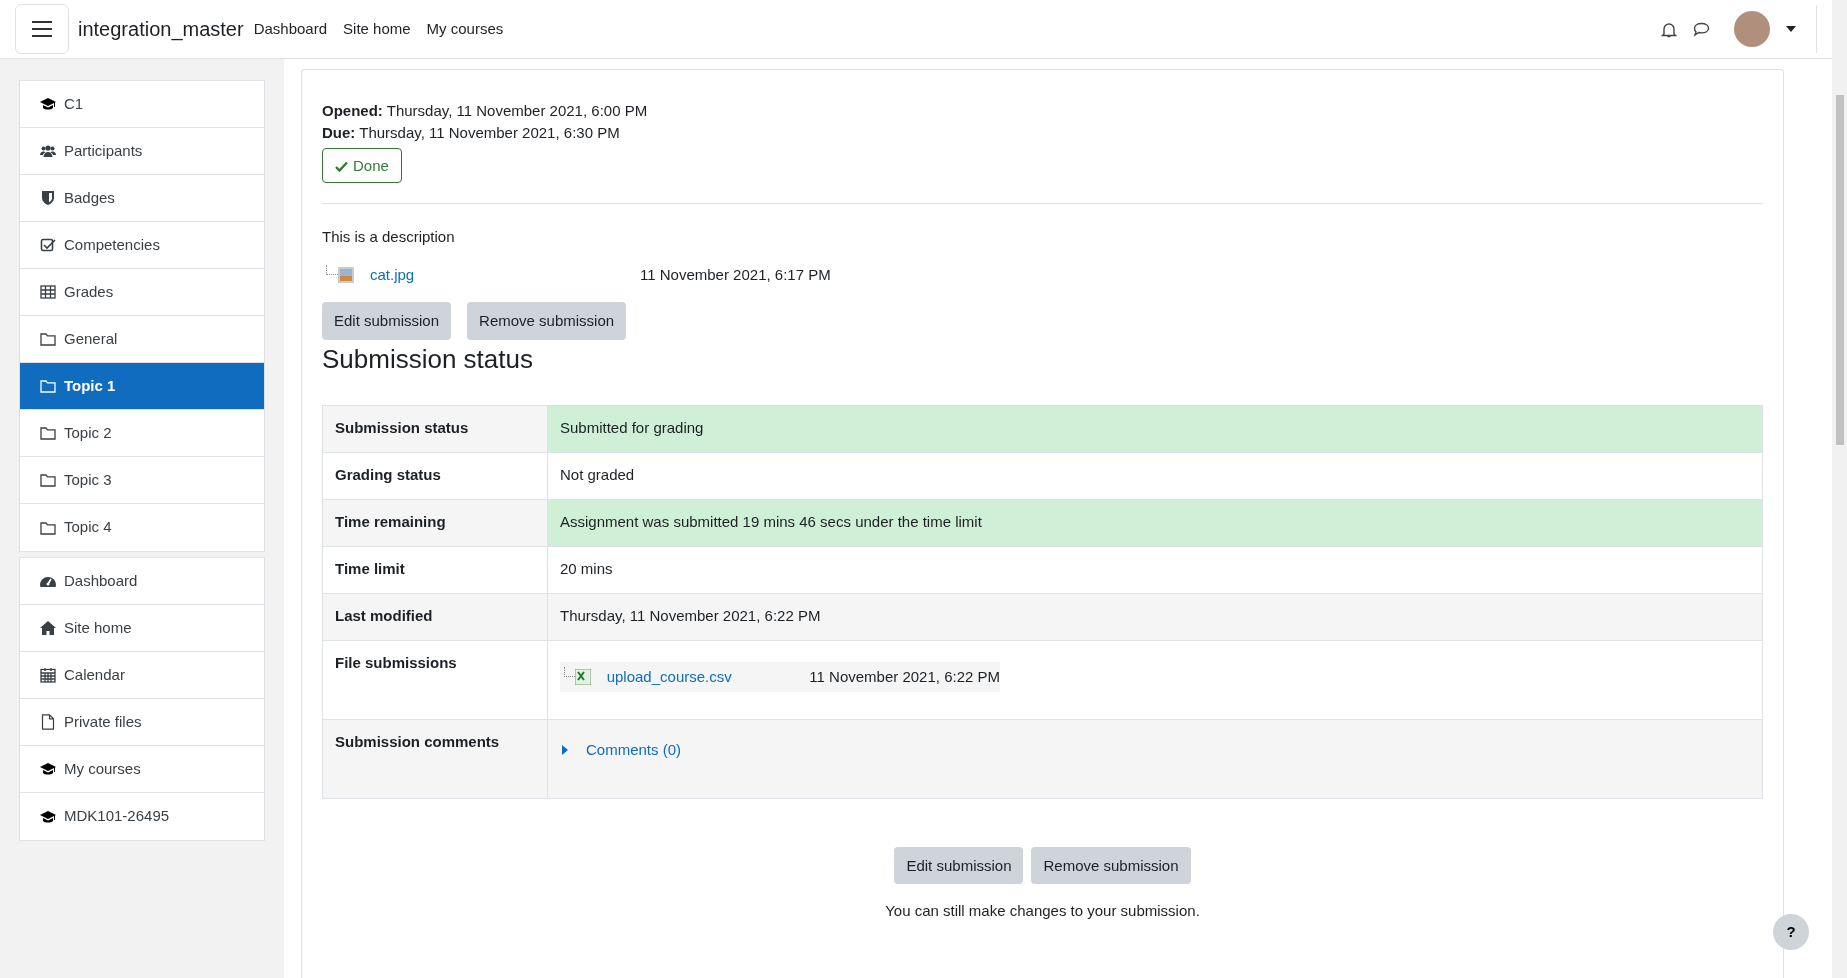  What do you see at coordinates (435, 523) in the screenshot?
I see `row-label: Time remaining` at bounding box center [435, 523].